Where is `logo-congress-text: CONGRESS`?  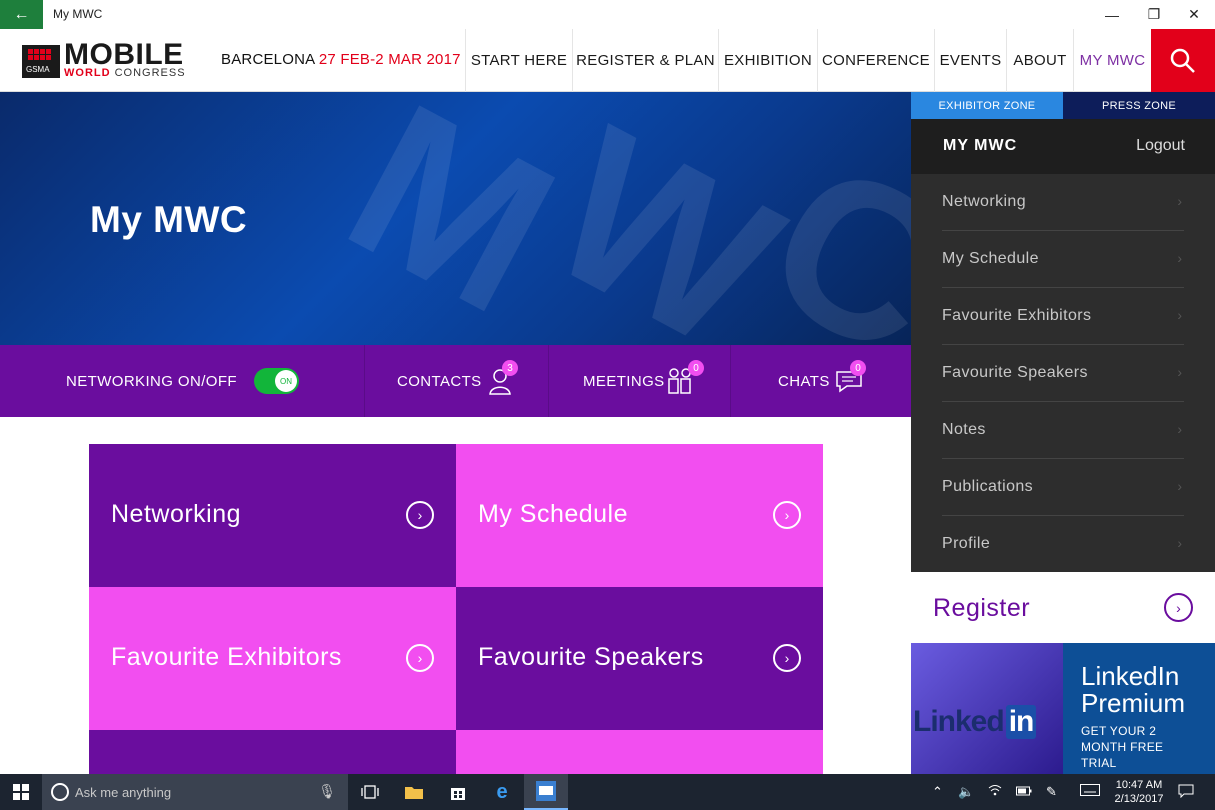
logo-congress-text: CONGRESS is located at coordinates (150, 73).